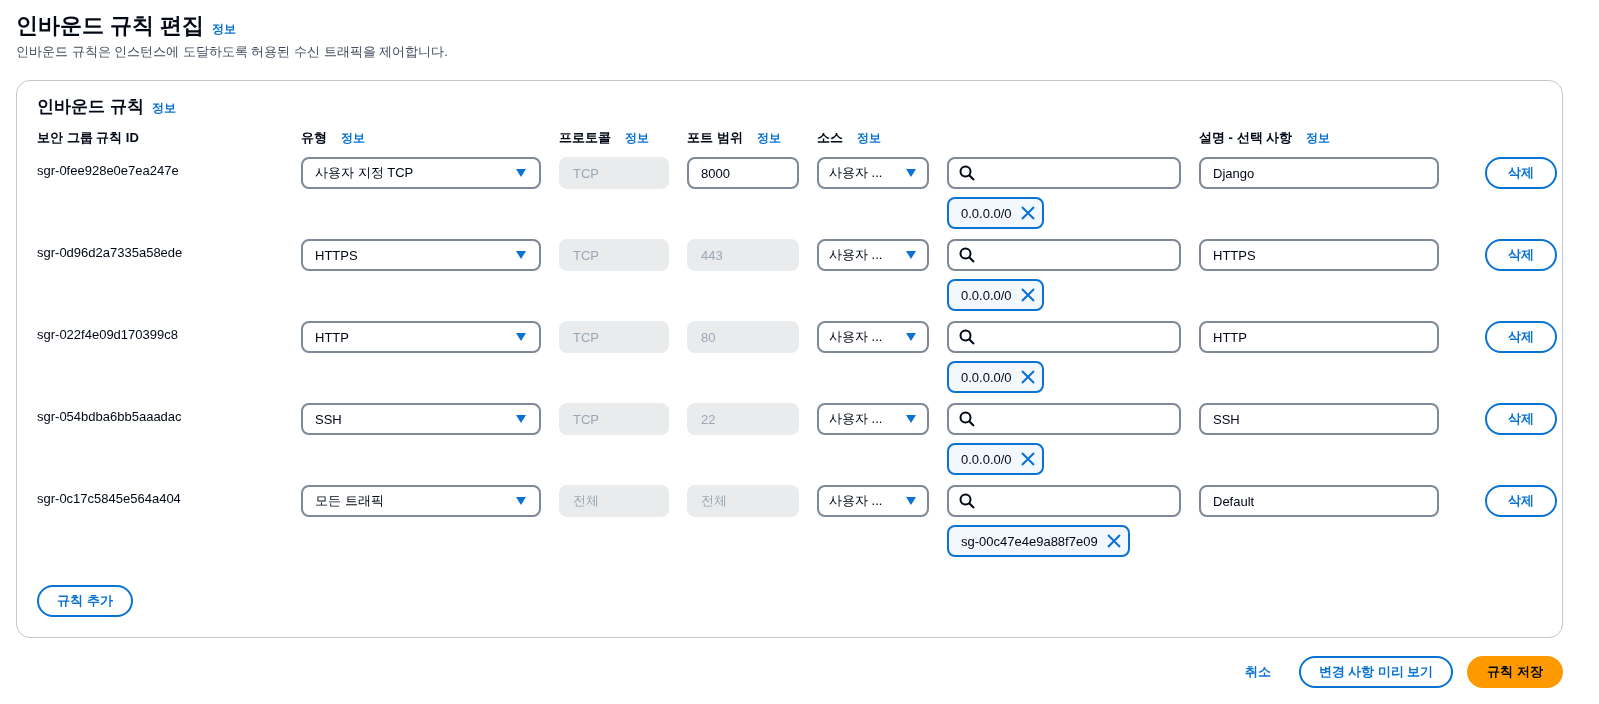 The width and height of the screenshot is (1599, 704). What do you see at coordinates (109, 498) in the screenshot?
I see `rule-id: sgr-0c17c5845e564a404` at bounding box center [109, 498].